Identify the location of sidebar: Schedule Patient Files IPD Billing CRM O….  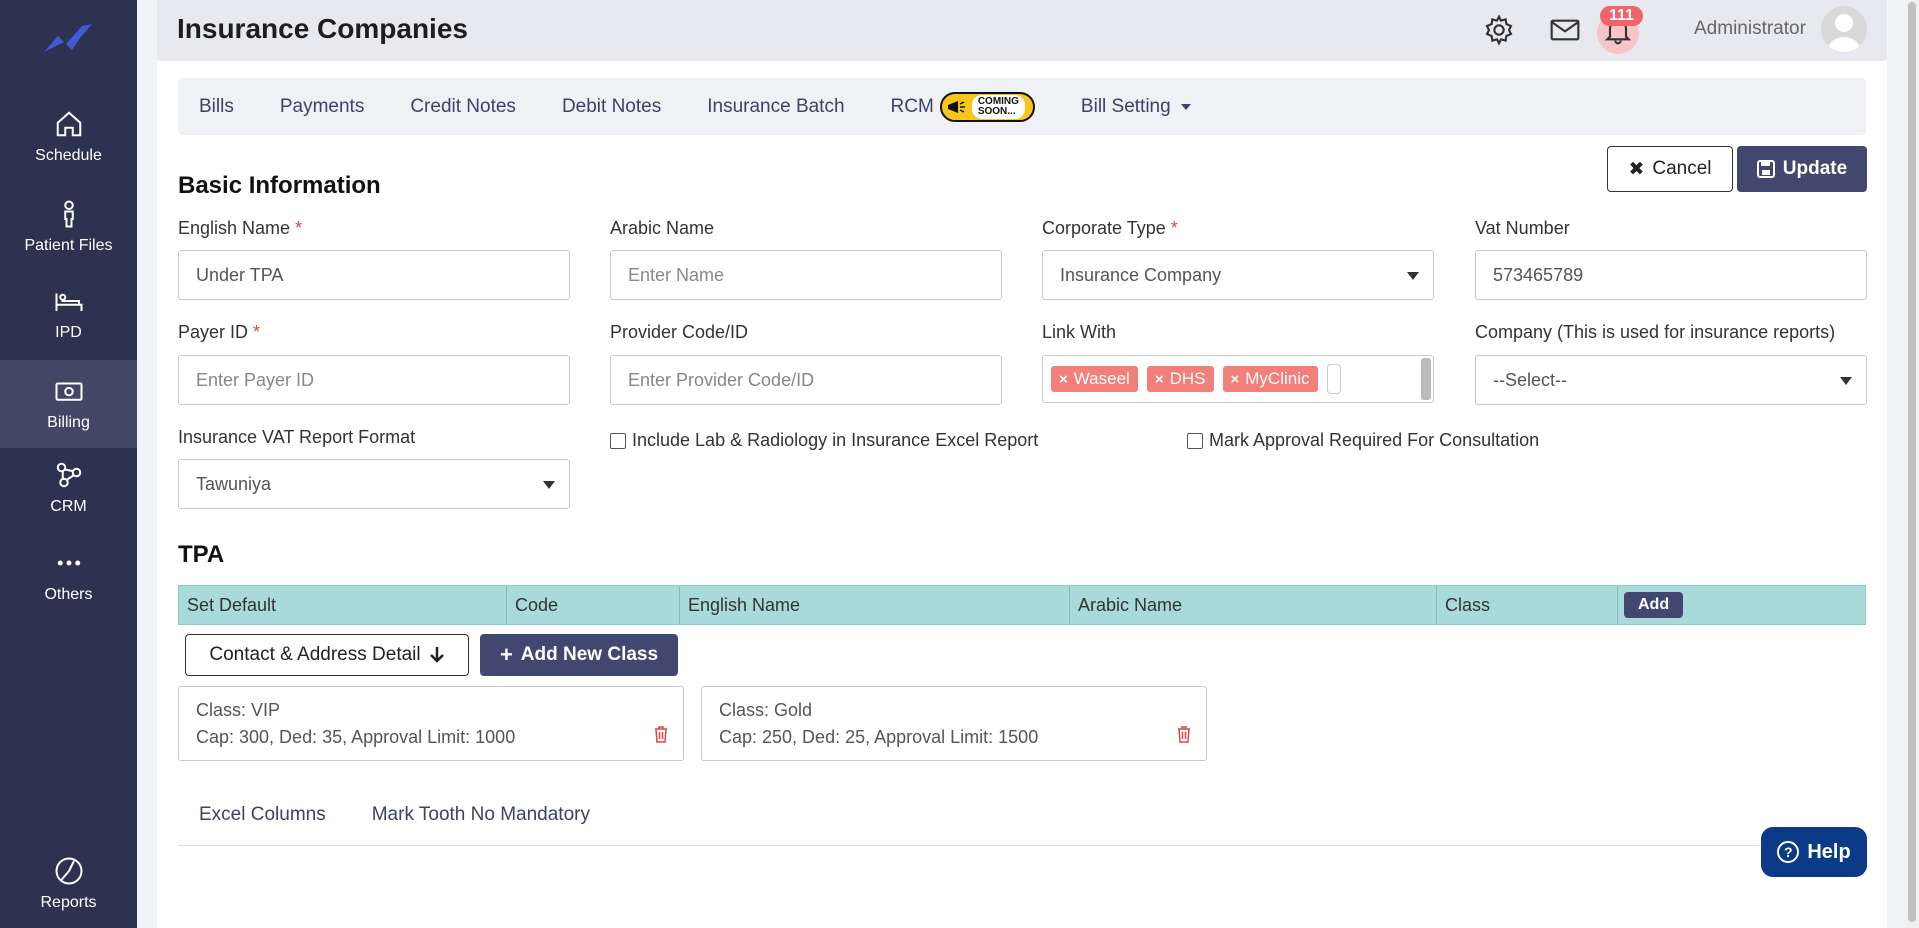
(68, 464).